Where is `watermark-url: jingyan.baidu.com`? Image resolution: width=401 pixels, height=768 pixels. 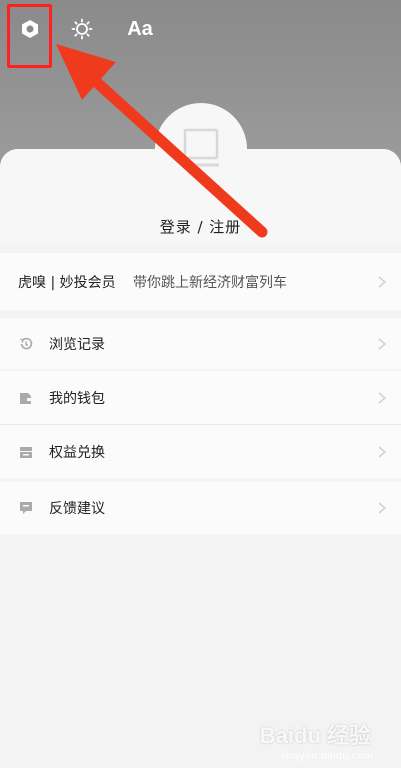
watermark-url: jingyan.baidu.com is located at coordinates (326, 756).